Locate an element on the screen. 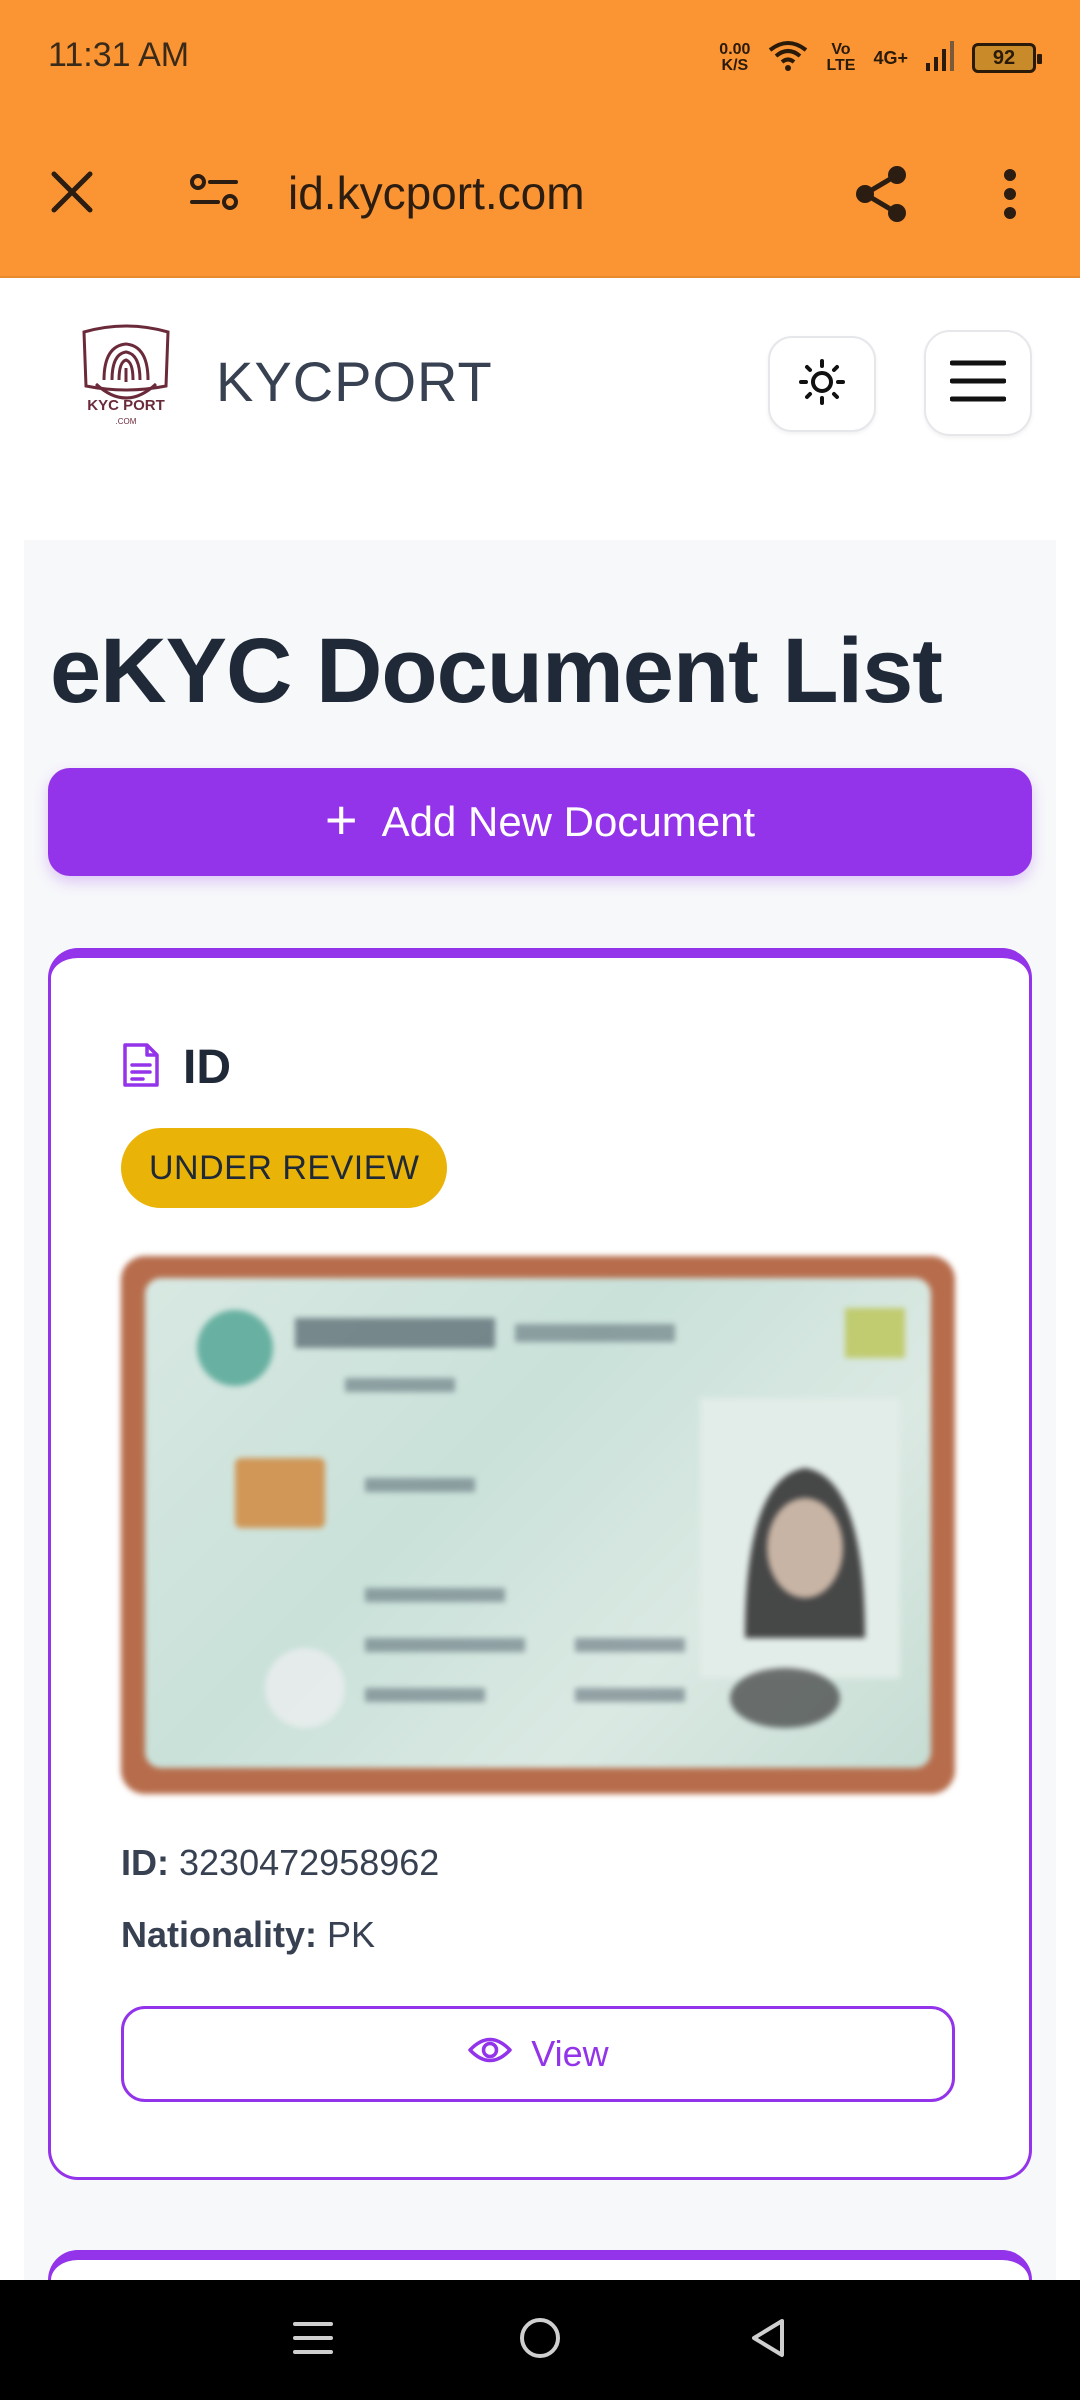 The image size is (1080, 2400). site-header: KYC PORT .COM KYCPORT is located at coordinates (540, 390).